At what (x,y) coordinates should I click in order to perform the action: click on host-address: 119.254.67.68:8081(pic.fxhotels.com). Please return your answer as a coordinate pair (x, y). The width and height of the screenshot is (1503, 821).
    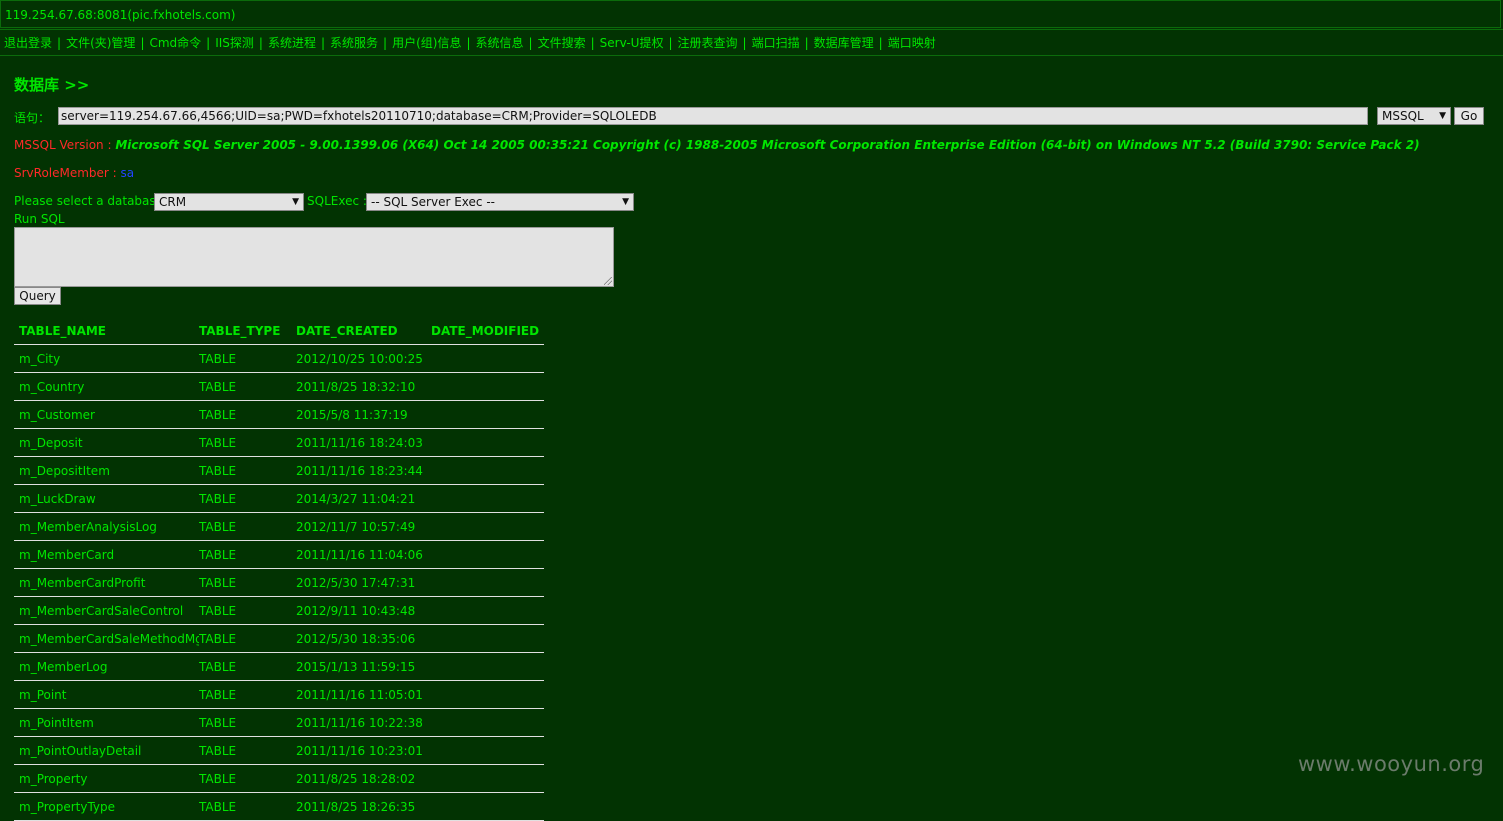
    Looking at the image, I should click on (120, 15).